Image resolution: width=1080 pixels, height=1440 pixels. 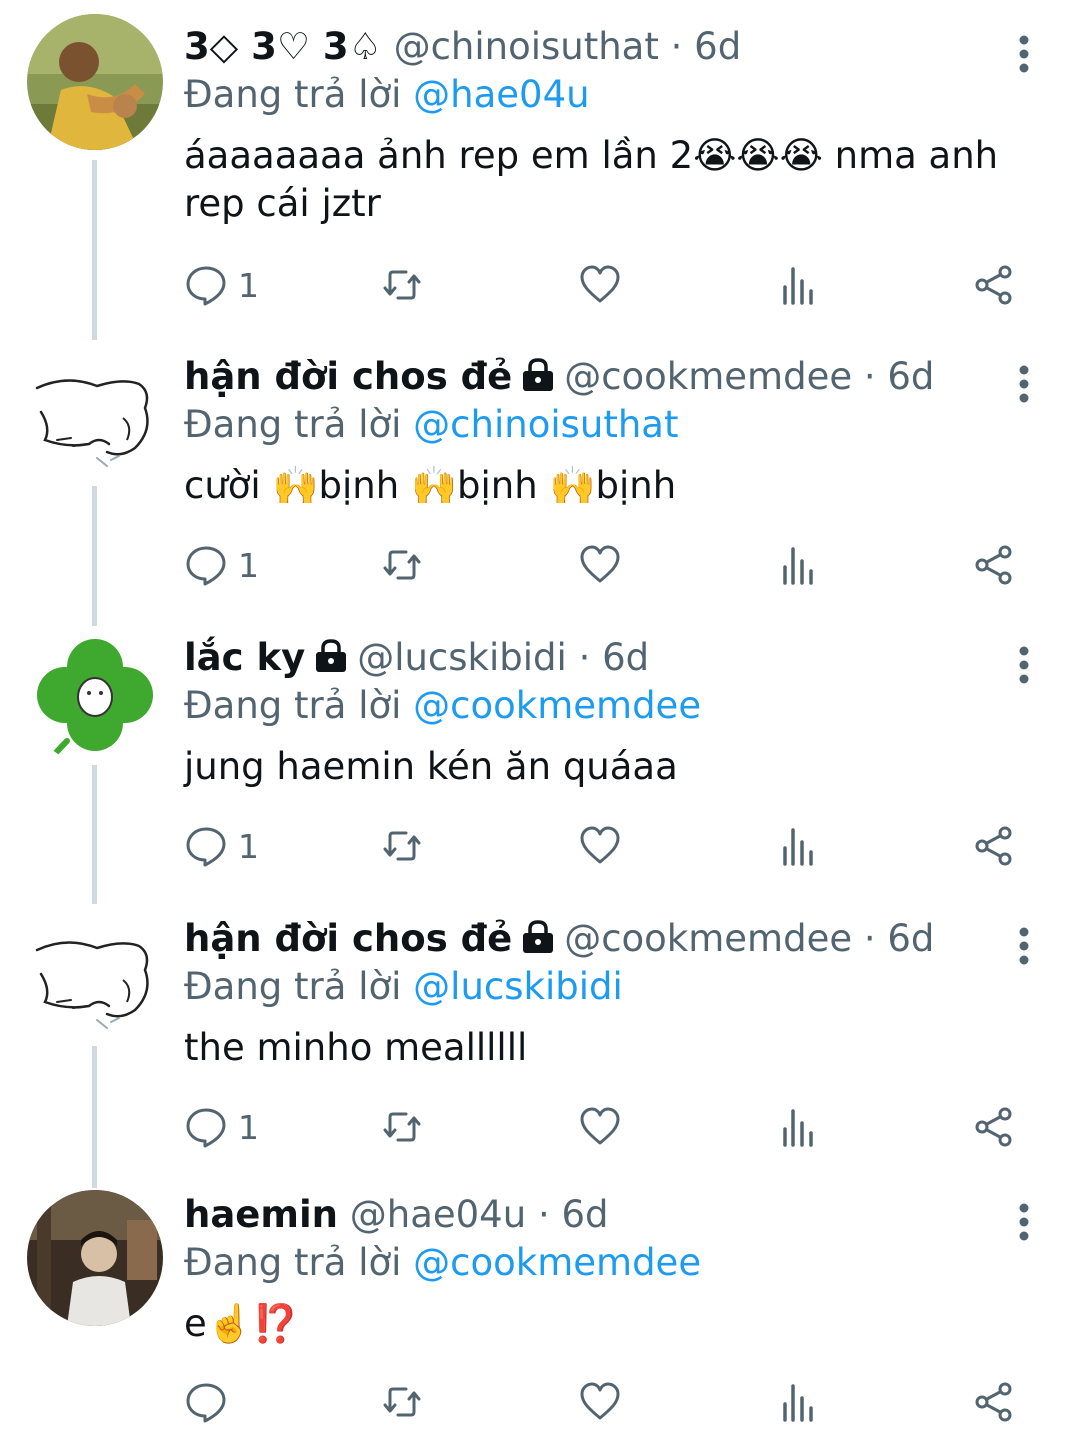 What do you see at coordinates (438, 1214) in the screenshot?
I see `user-handle: @hae04u` at bounding box center [438, 1214].